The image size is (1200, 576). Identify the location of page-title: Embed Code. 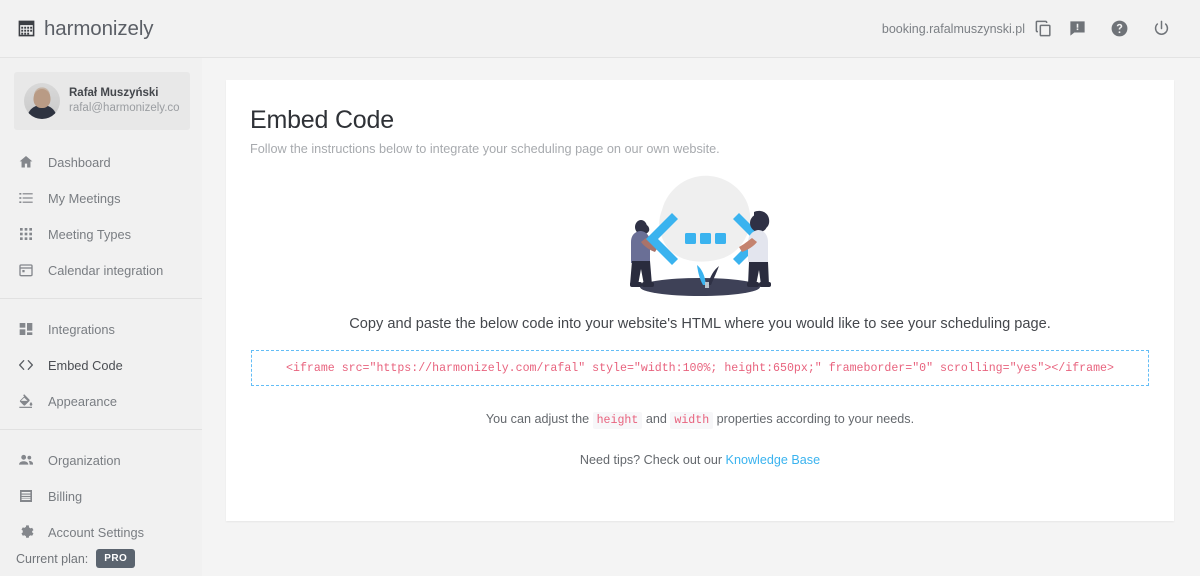
(322, 120).